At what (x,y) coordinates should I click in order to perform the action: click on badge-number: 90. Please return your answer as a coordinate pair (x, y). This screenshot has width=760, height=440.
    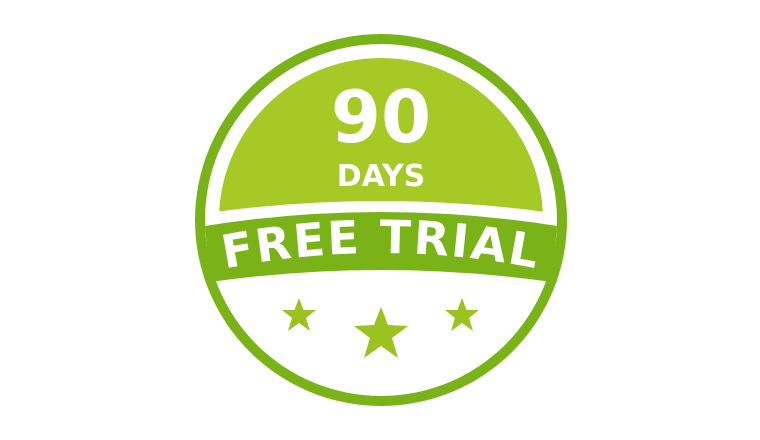
    Looking at the image, I should click on (381, 117).